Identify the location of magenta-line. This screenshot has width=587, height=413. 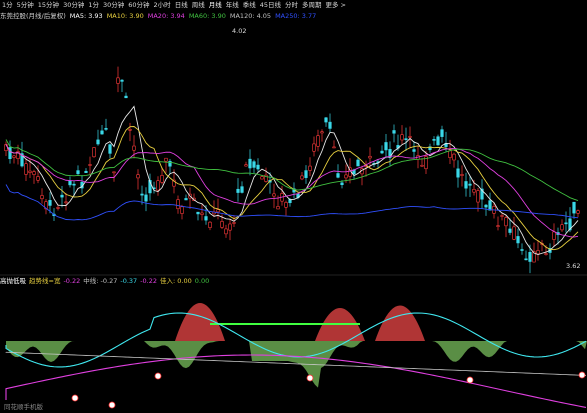
(296, 381).